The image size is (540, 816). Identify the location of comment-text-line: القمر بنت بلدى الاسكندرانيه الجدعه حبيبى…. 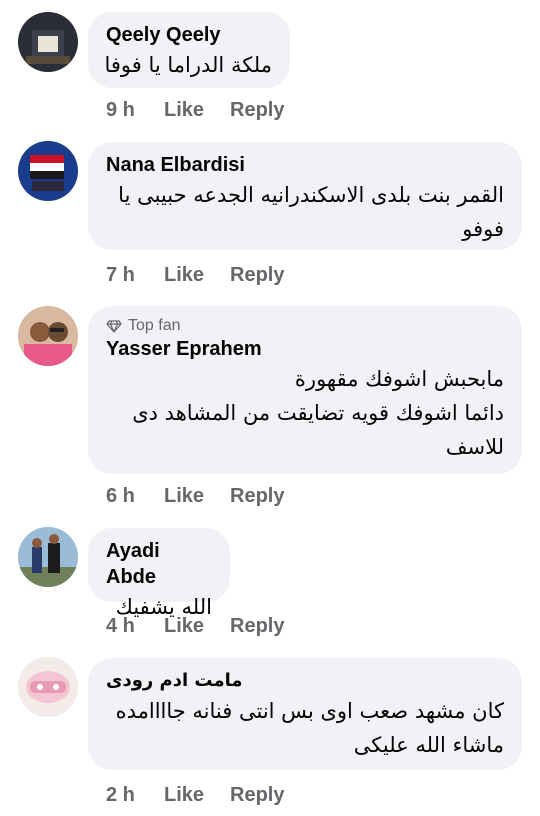
(311, 195).